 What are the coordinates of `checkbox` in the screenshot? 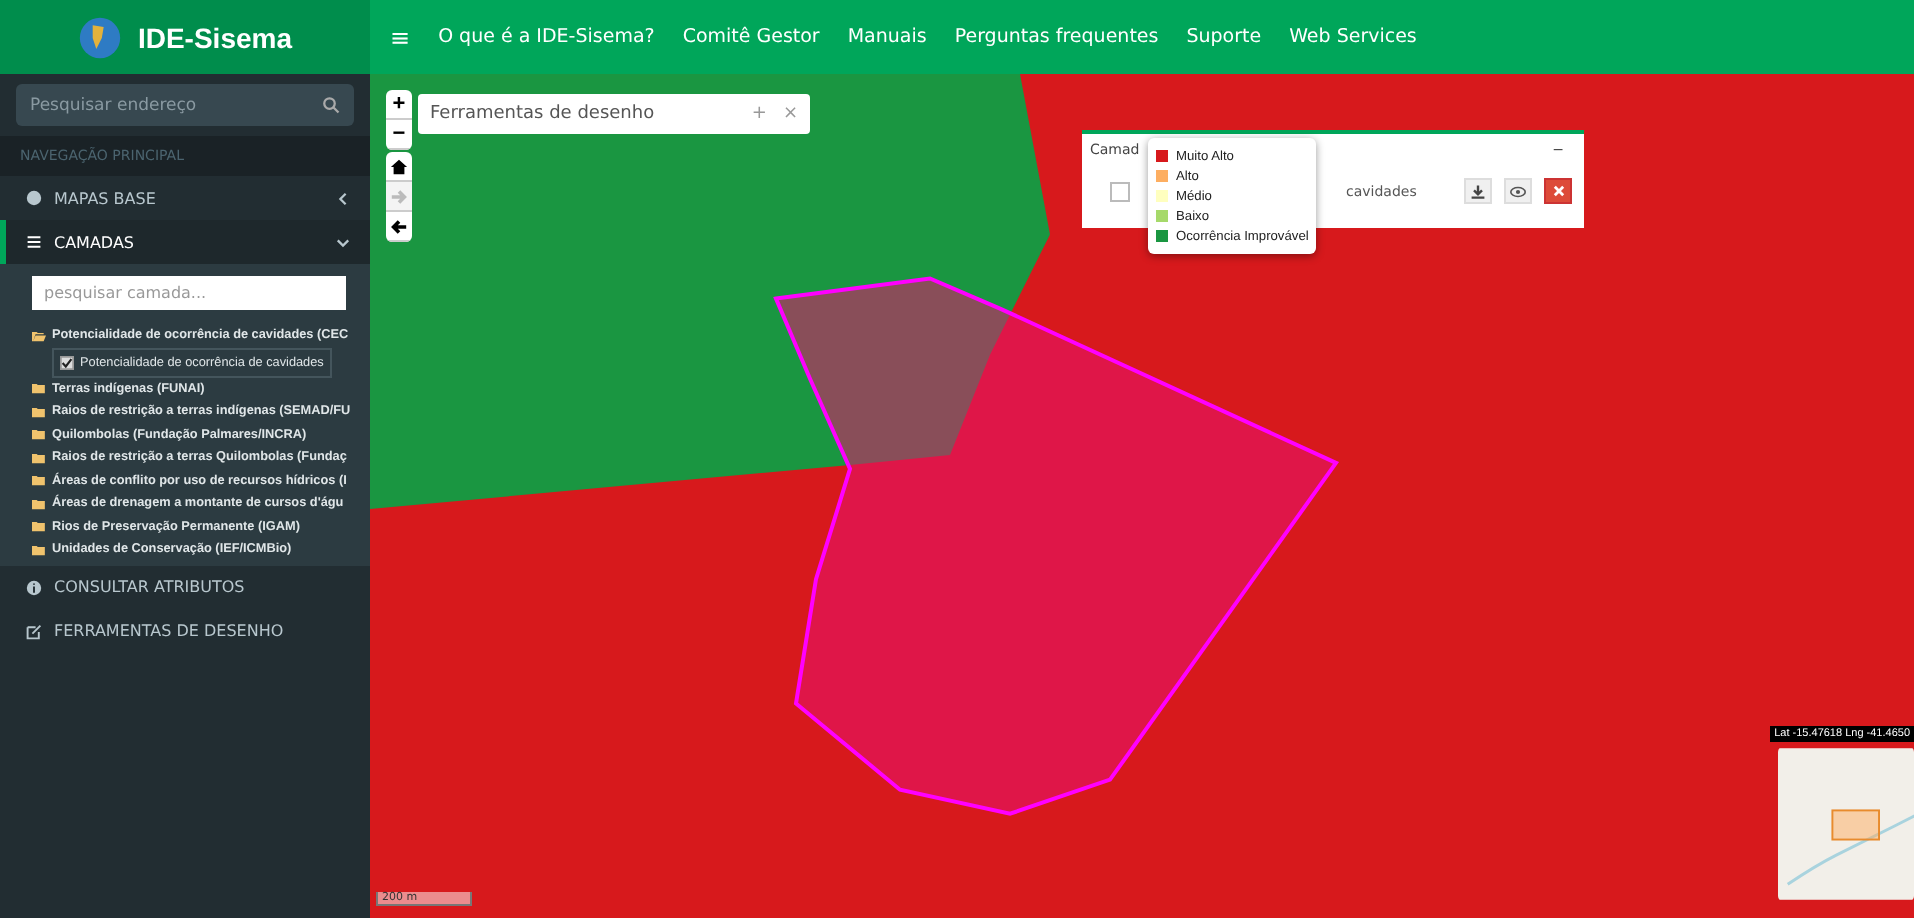 It's located at (67, 362).